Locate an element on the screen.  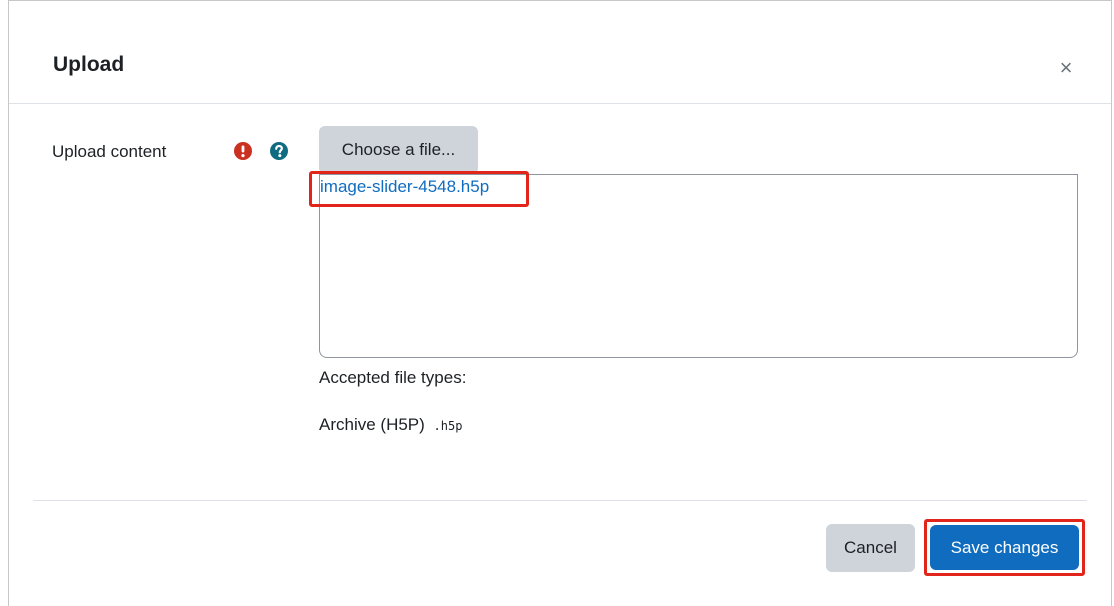
close-button: × is located at coordinates (1066, 68).